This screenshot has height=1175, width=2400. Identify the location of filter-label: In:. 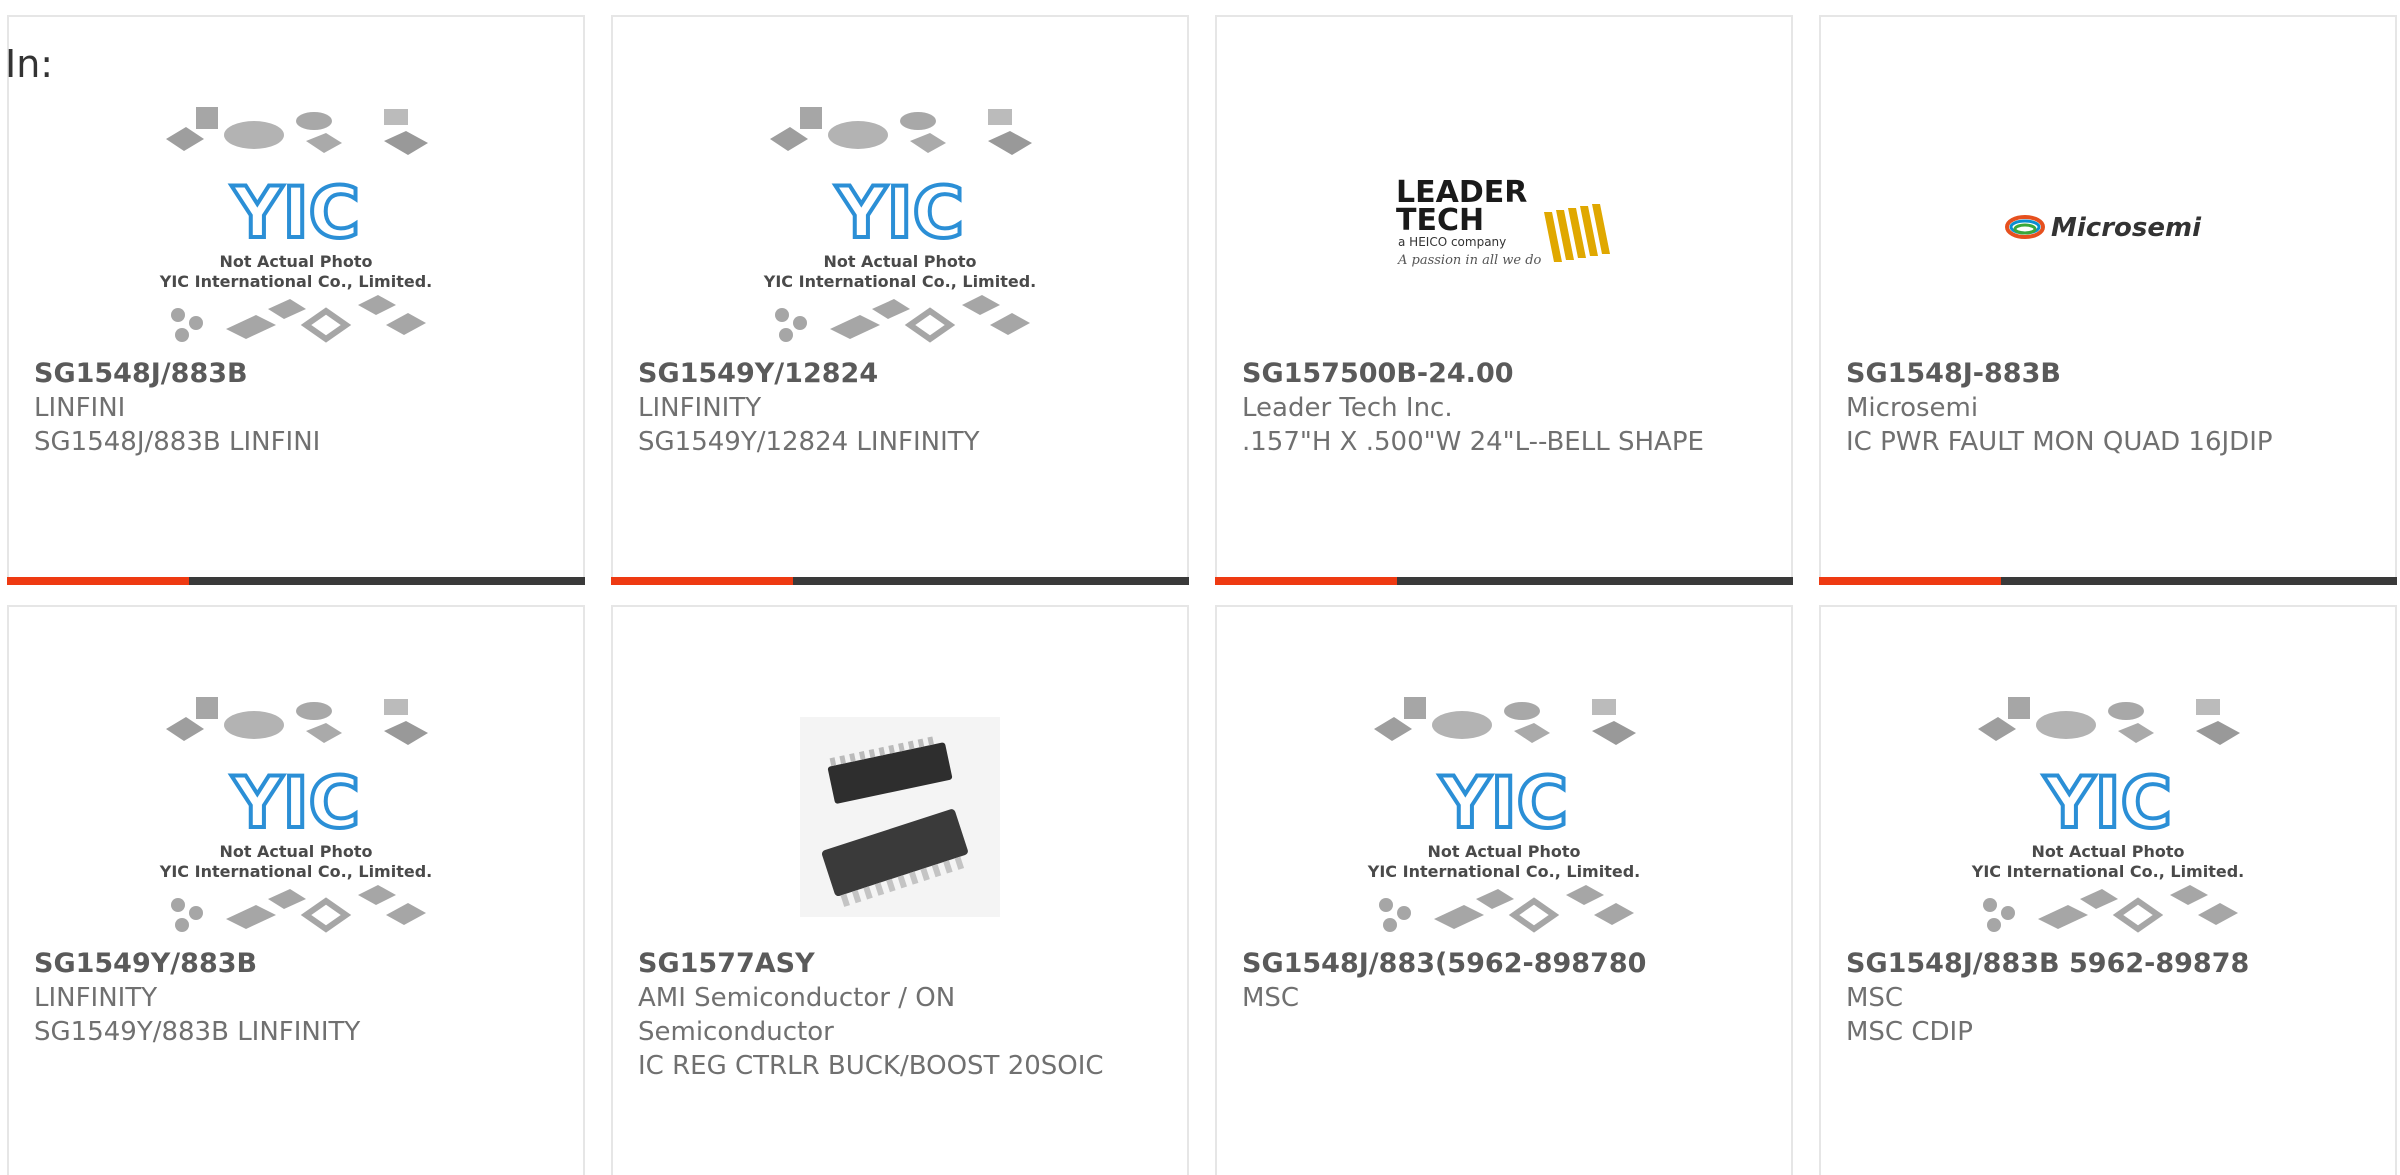
(29, 64).